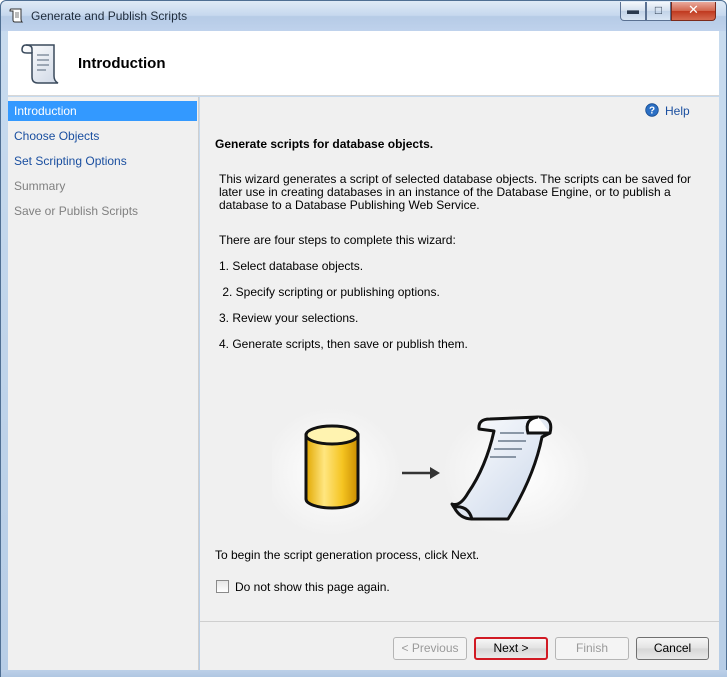  What do you see at coordinates (76, 211) in the screenshot?
I see `nav-item-save-or-publish: Save or Publish Scripts` at bounding box center [76, 211].